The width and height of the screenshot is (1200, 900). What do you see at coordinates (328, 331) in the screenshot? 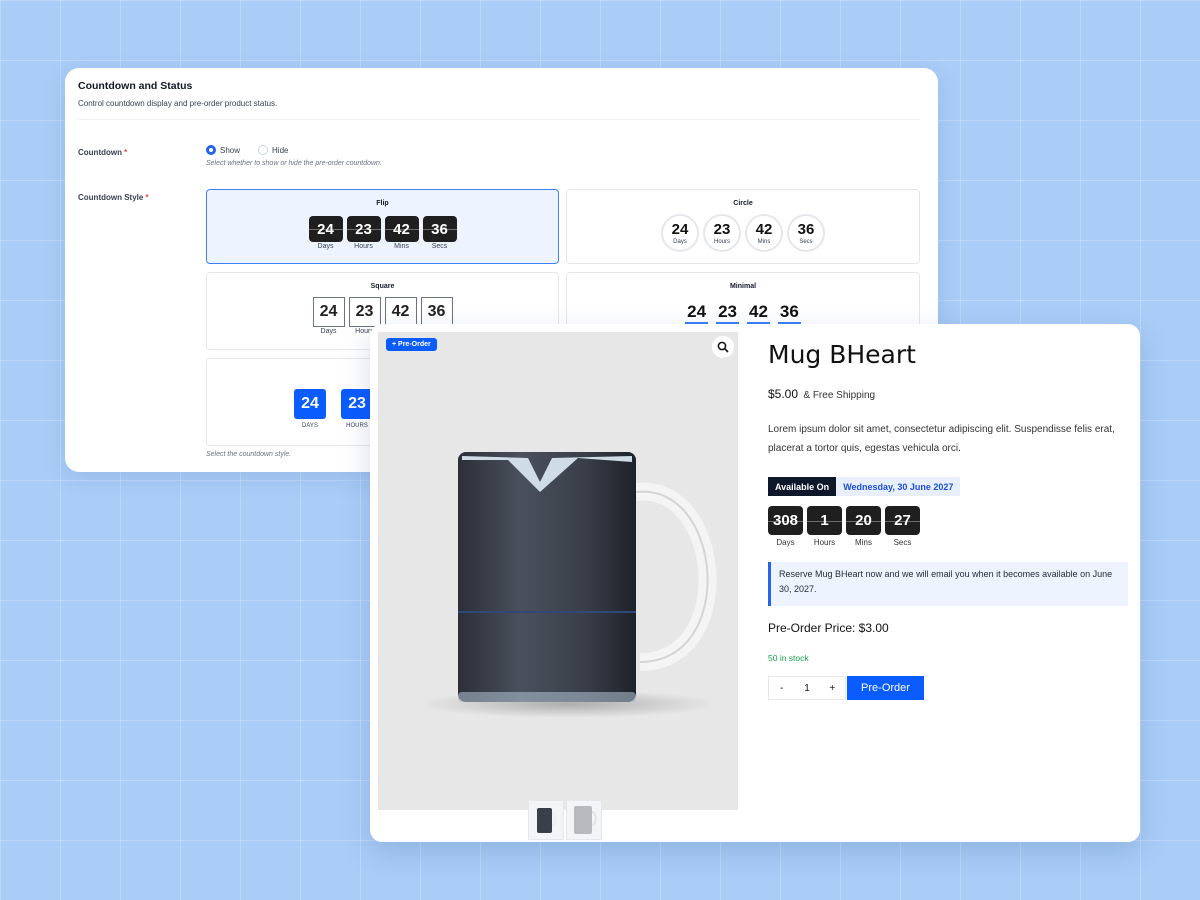
I see `square-unit-label: Days` at bounding box center [328, 331].